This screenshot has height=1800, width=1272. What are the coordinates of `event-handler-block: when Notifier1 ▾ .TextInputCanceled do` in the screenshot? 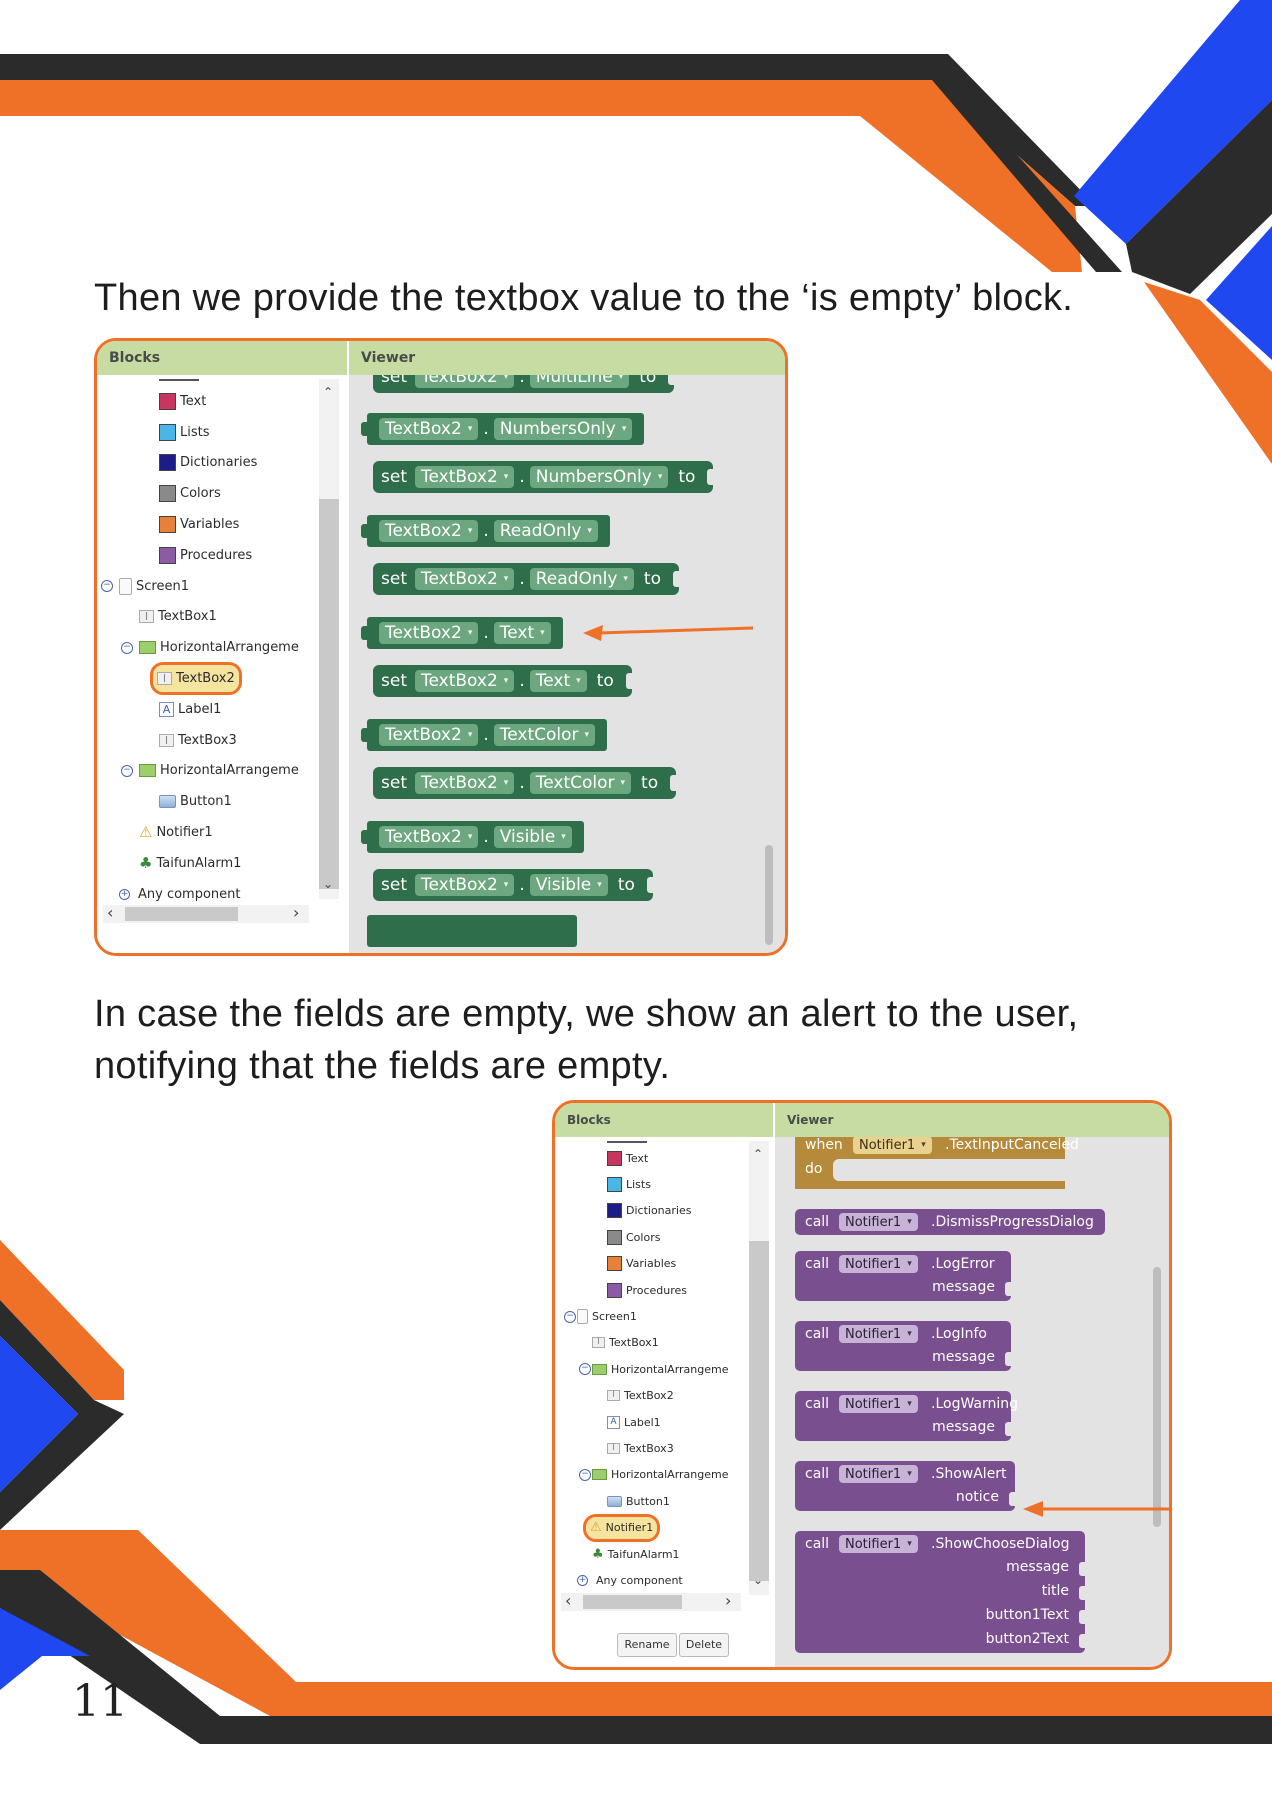 It's located at (937, 1163).